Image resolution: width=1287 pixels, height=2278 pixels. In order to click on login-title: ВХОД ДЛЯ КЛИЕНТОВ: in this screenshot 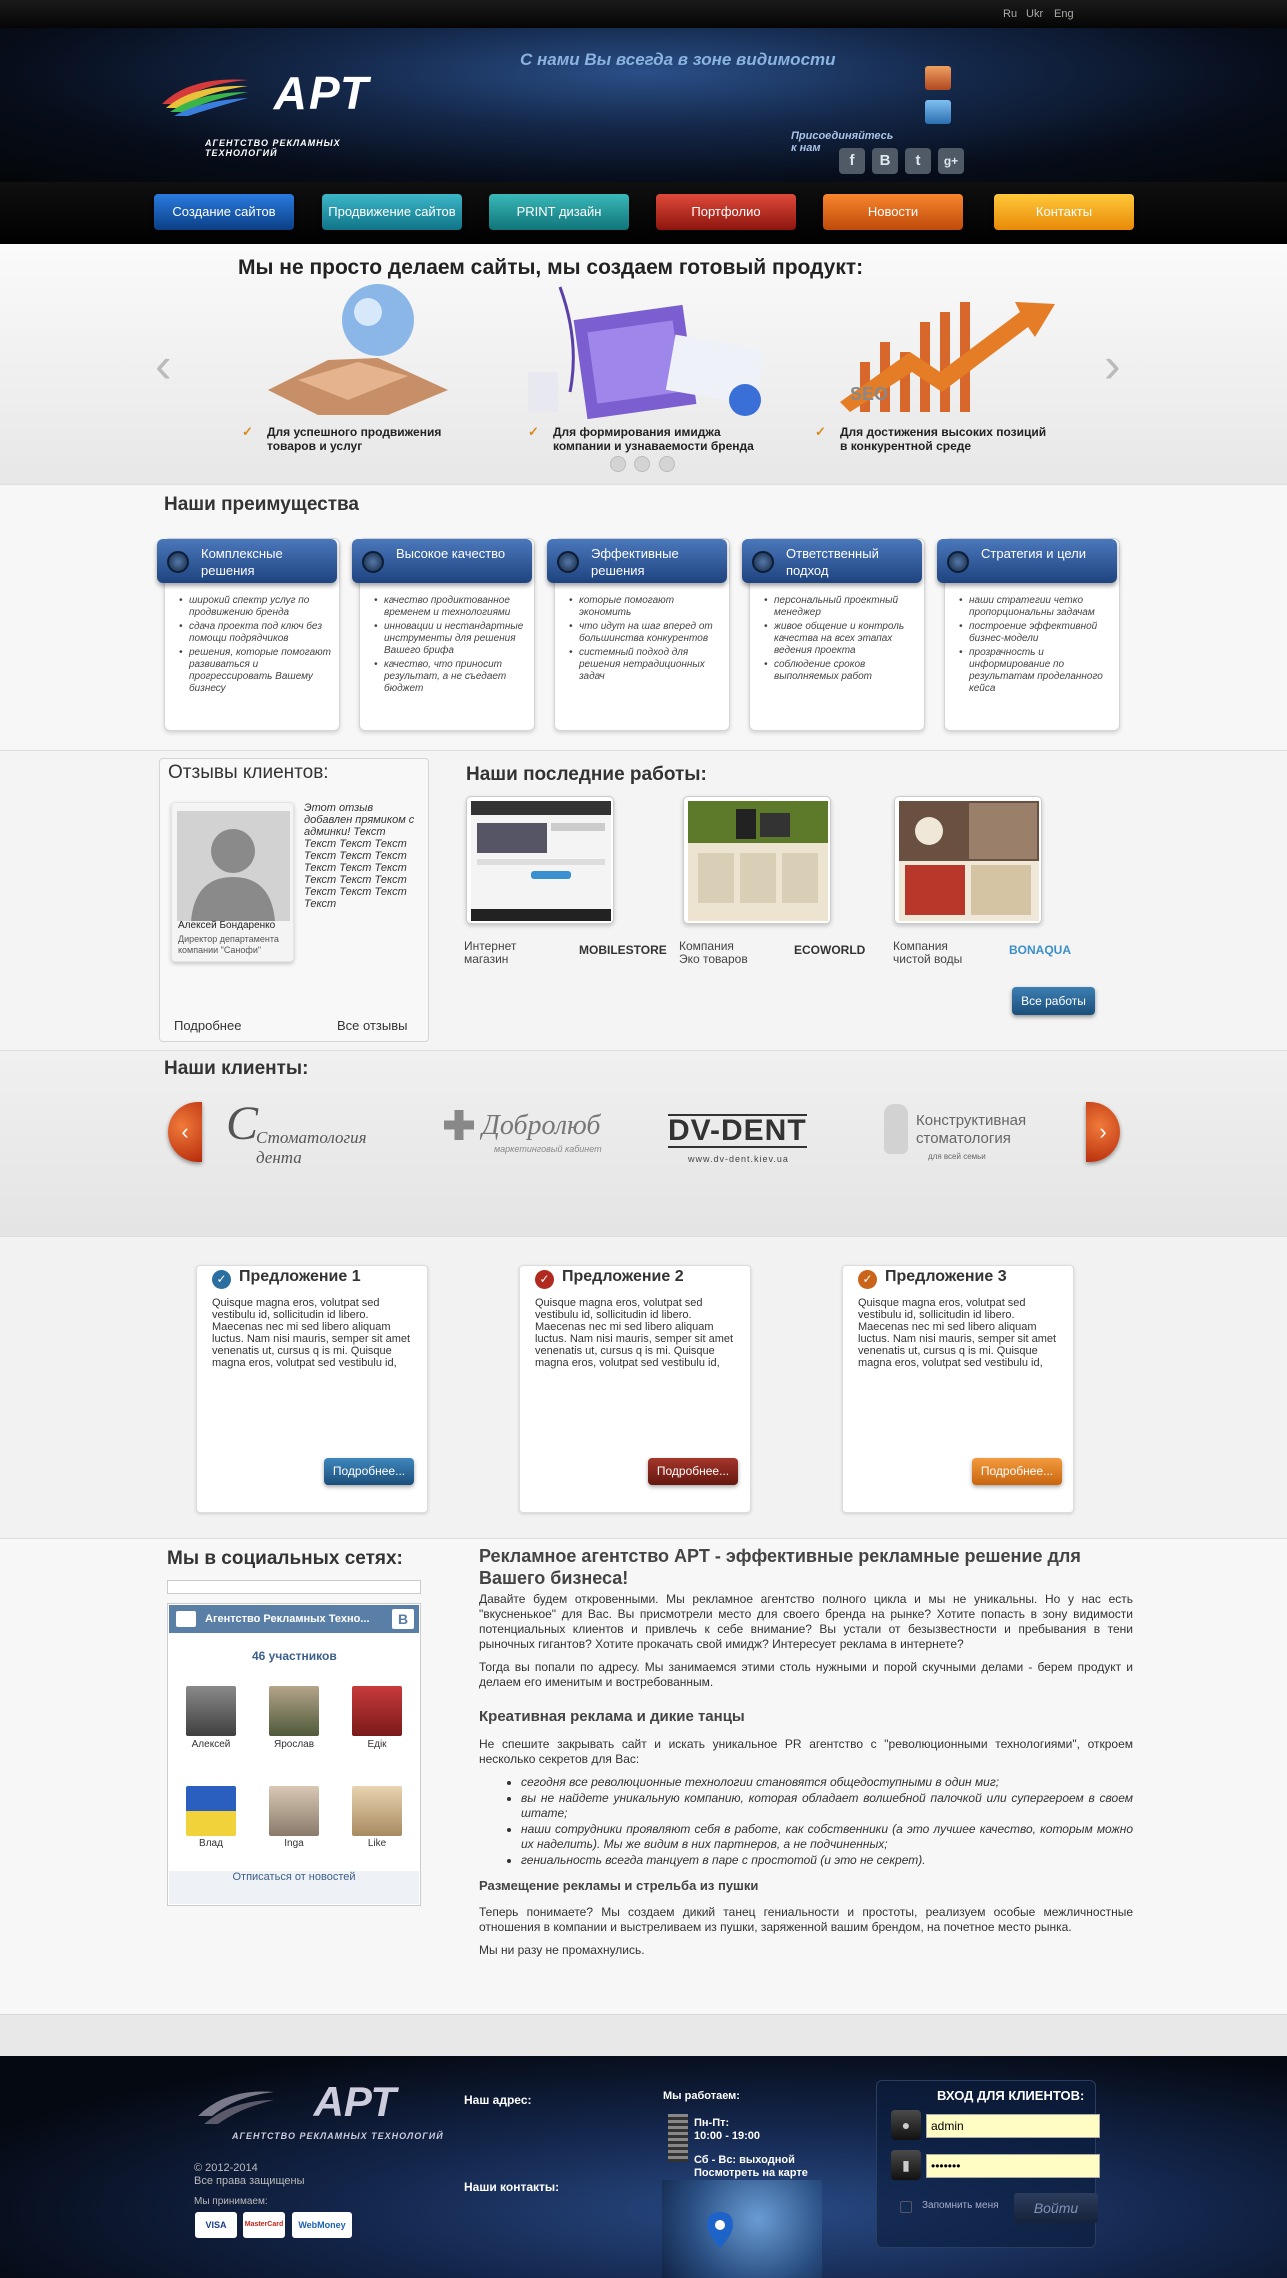, I will do `click(1011, 2095)`.